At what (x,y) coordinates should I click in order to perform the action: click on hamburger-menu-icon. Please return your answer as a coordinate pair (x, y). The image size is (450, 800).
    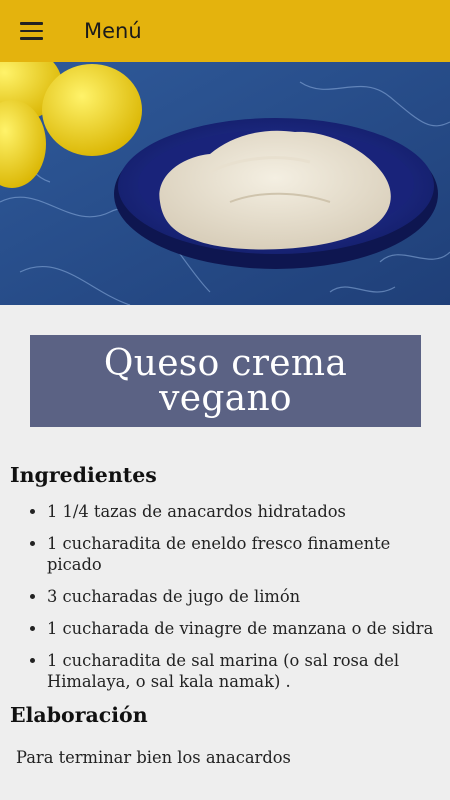
    Looking at the image, I should click on (35, 31).